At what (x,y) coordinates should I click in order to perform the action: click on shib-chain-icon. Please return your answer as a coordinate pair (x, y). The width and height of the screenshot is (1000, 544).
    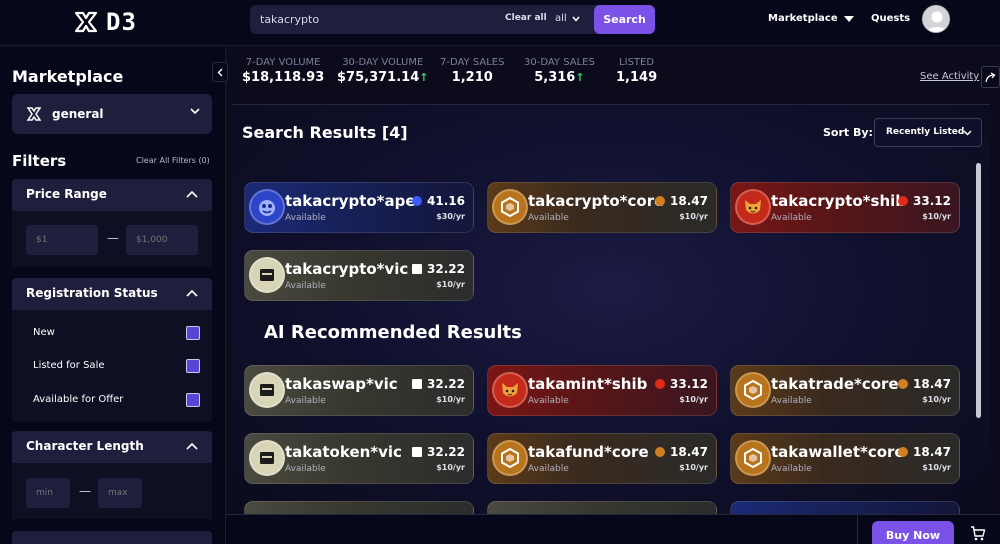
    Looking at the image, I should click on (753, 207).